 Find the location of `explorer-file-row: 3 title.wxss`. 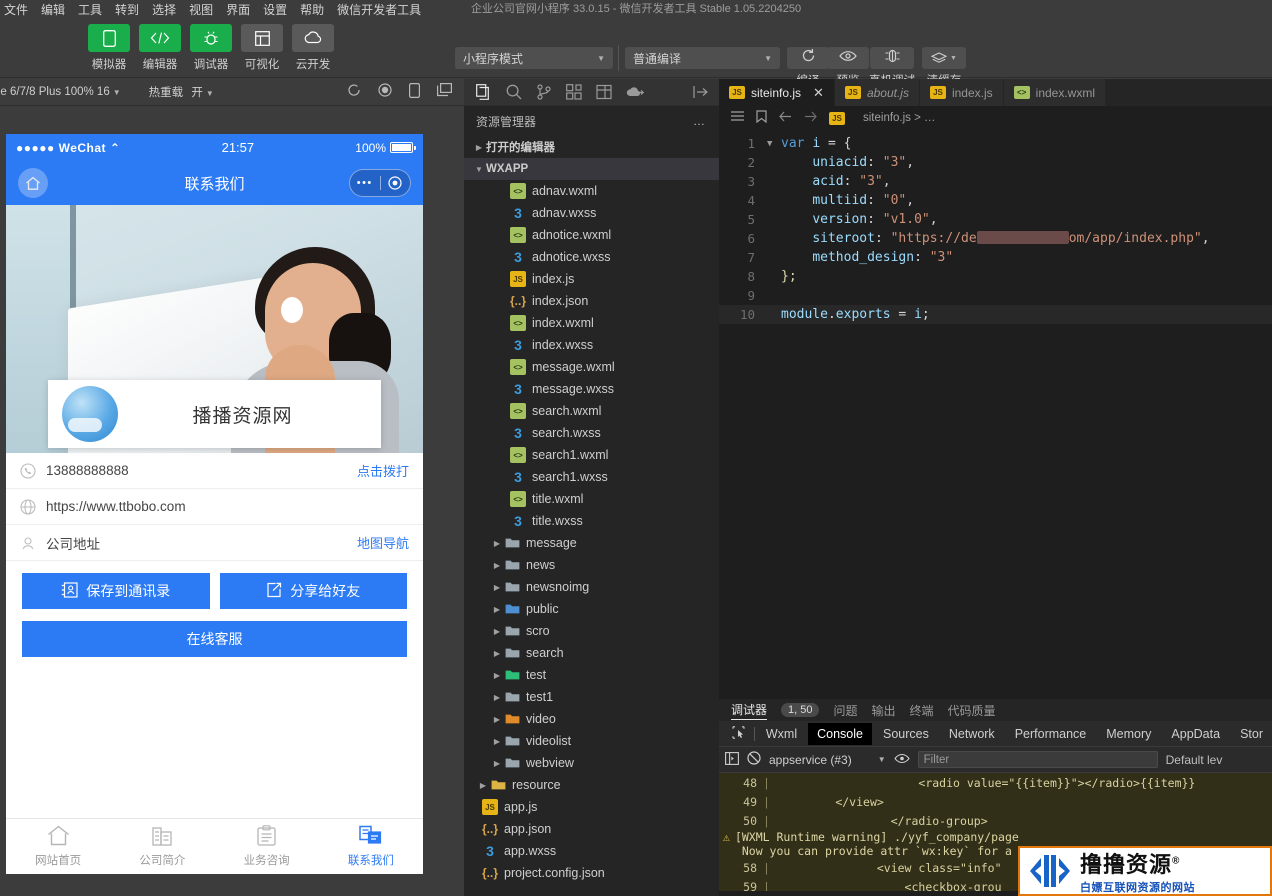

explorer-file-row: 3 title.wxss is located at coordinates (591, 521).